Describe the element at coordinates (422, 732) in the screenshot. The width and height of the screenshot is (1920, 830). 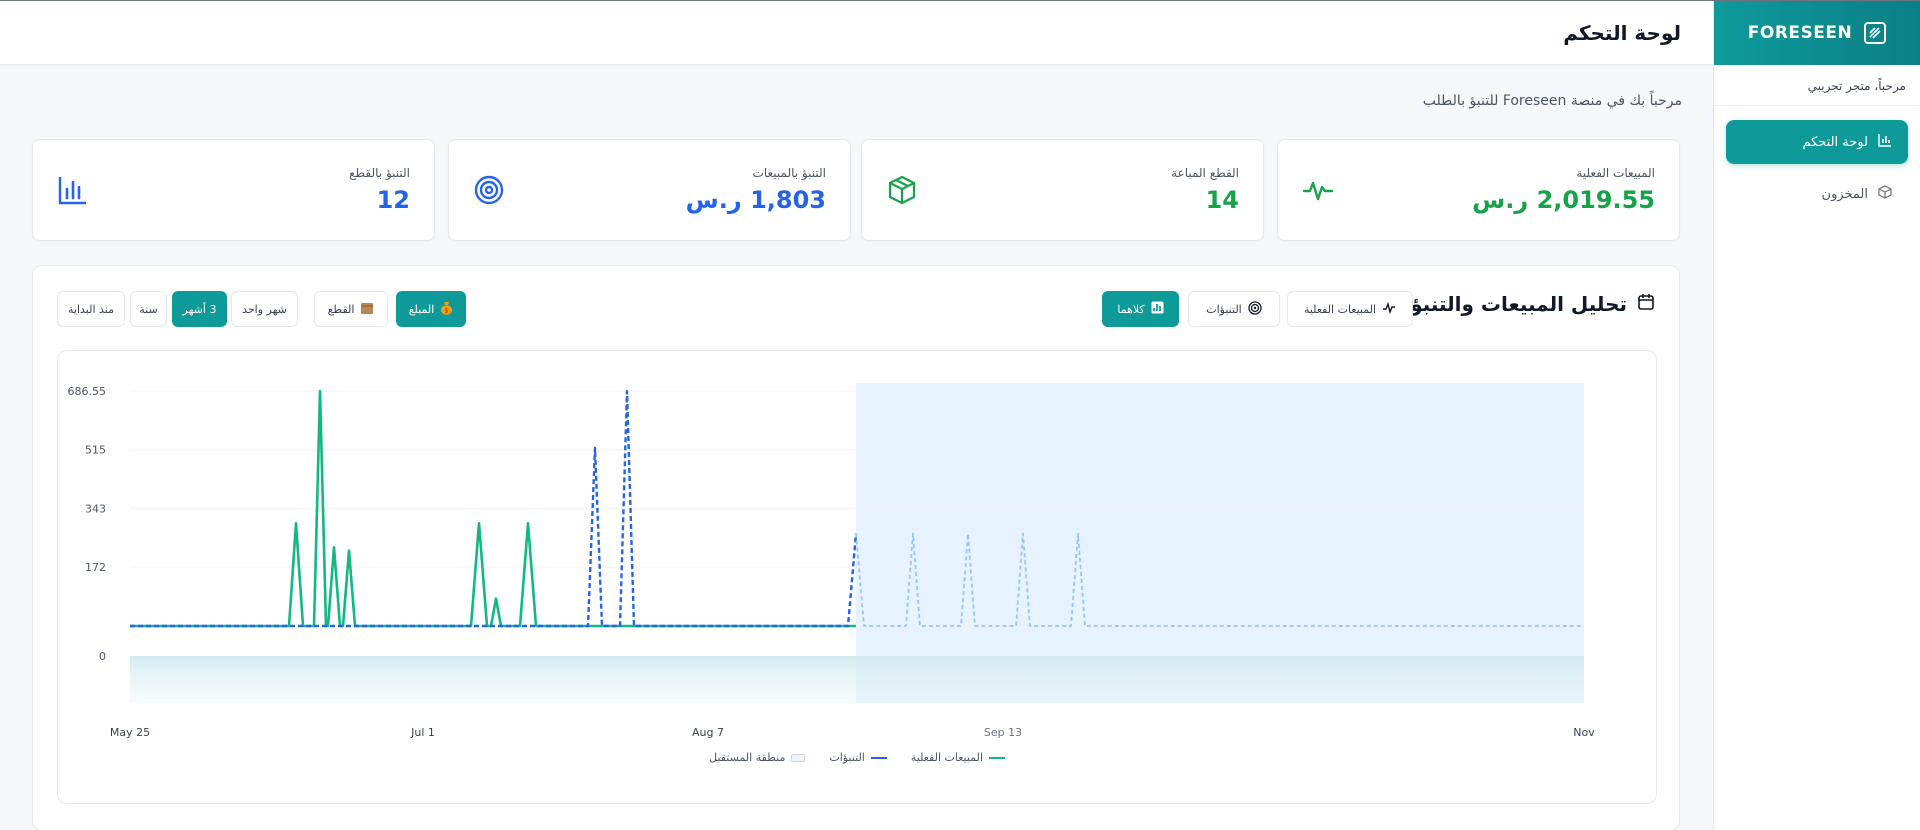
I see `x-tick-label: Jul 1` at that location.